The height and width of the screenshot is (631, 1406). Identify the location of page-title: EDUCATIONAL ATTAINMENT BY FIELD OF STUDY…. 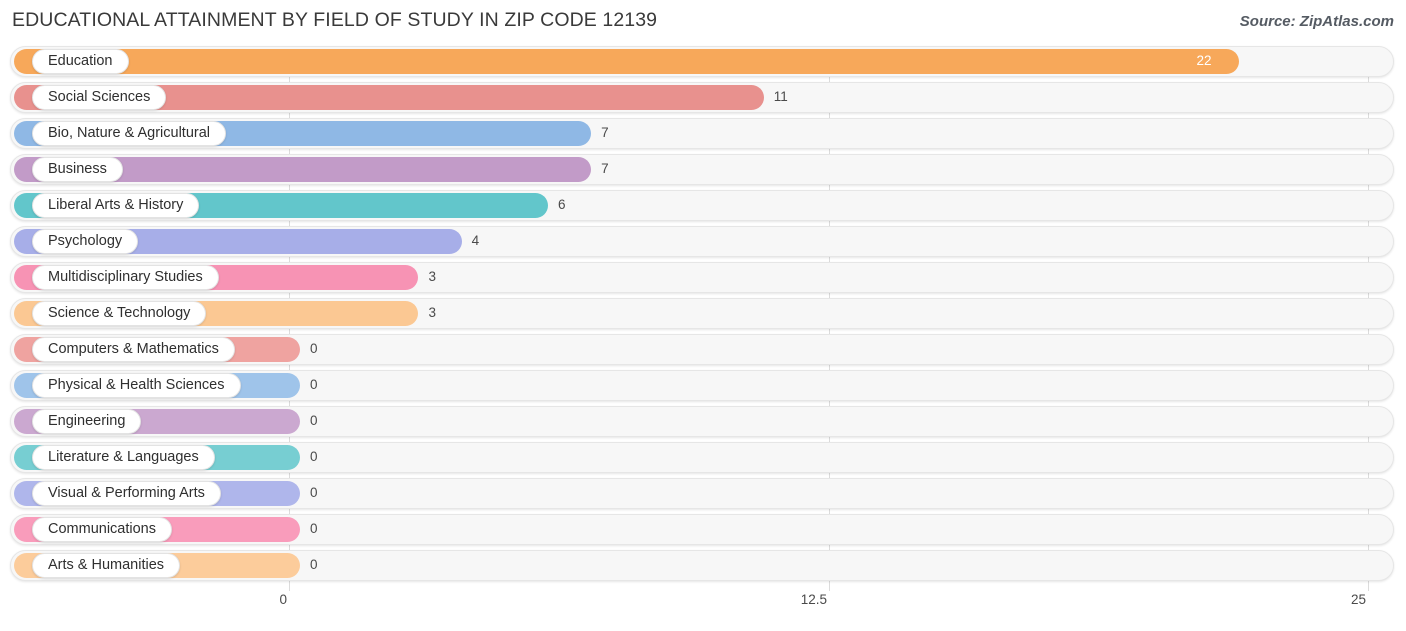
(335, 20).